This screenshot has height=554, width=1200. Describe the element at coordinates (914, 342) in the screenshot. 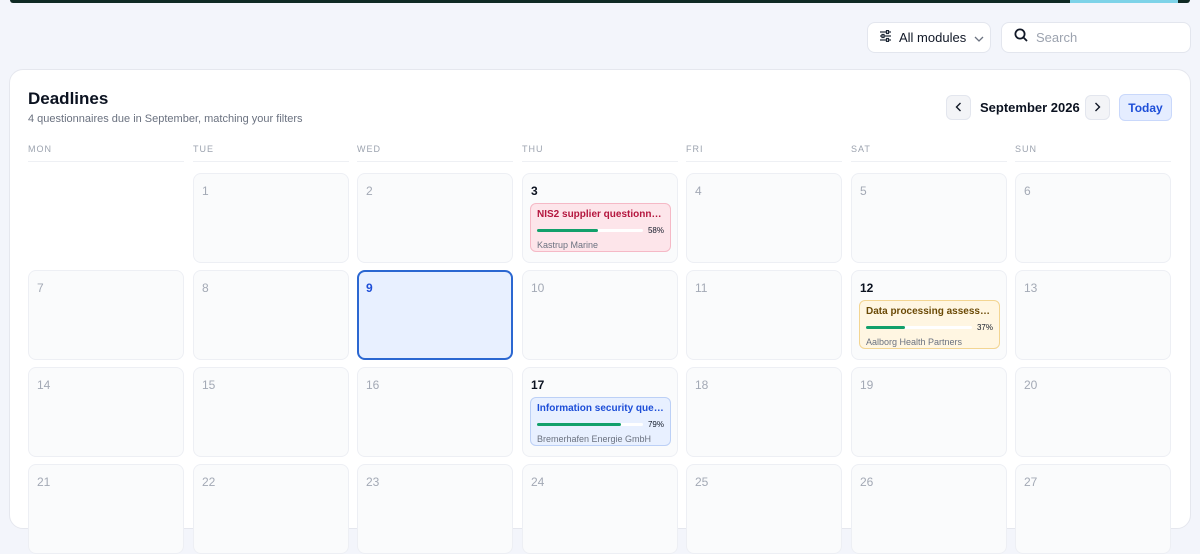

I see `event-organization: Aalborg Health Partners` at that location.